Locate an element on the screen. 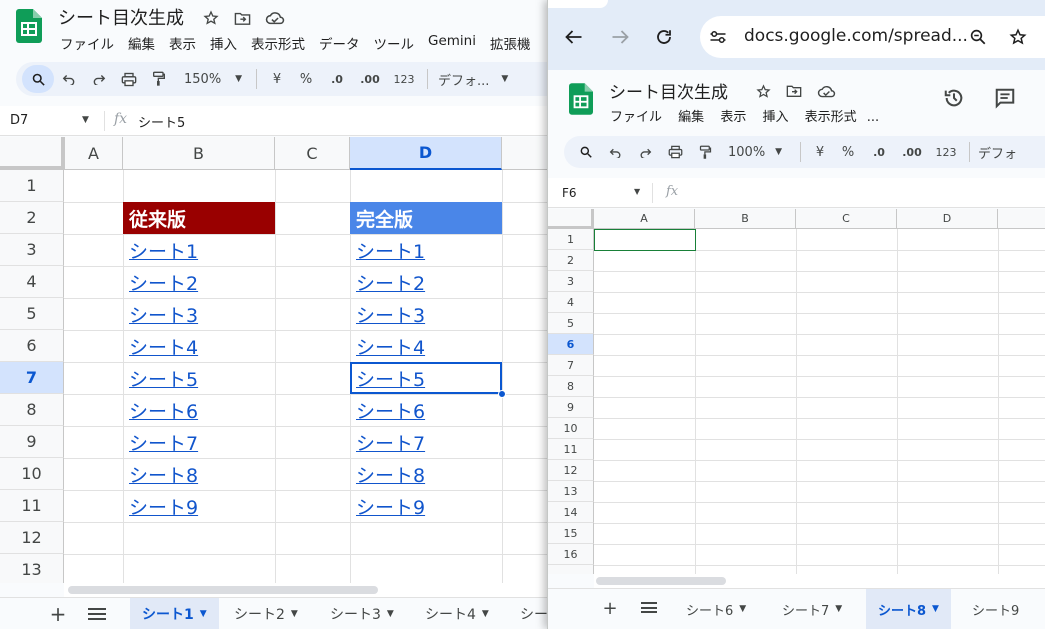 The height and width of the screenshot is (629, 1045). cell-d3-link: シート1 is located at coordinates (426, 250).